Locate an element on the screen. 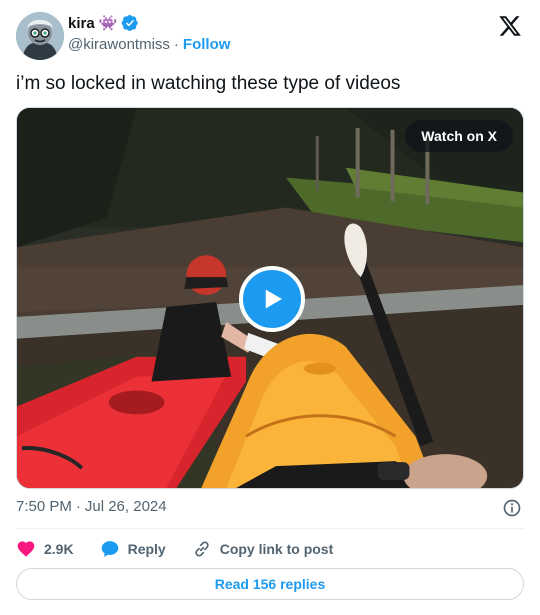 The height and width of the screenshot is (615, 540). reply-button: Reply is located at coordinates (133, 549).